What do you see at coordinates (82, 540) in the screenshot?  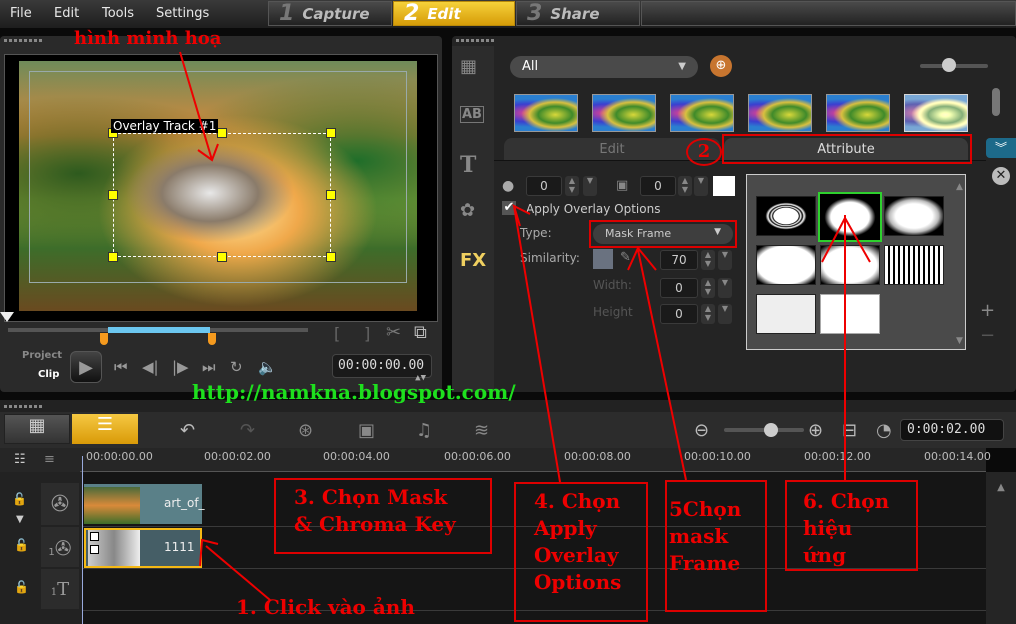 I see `playhead` at bounding box center [82, 540].